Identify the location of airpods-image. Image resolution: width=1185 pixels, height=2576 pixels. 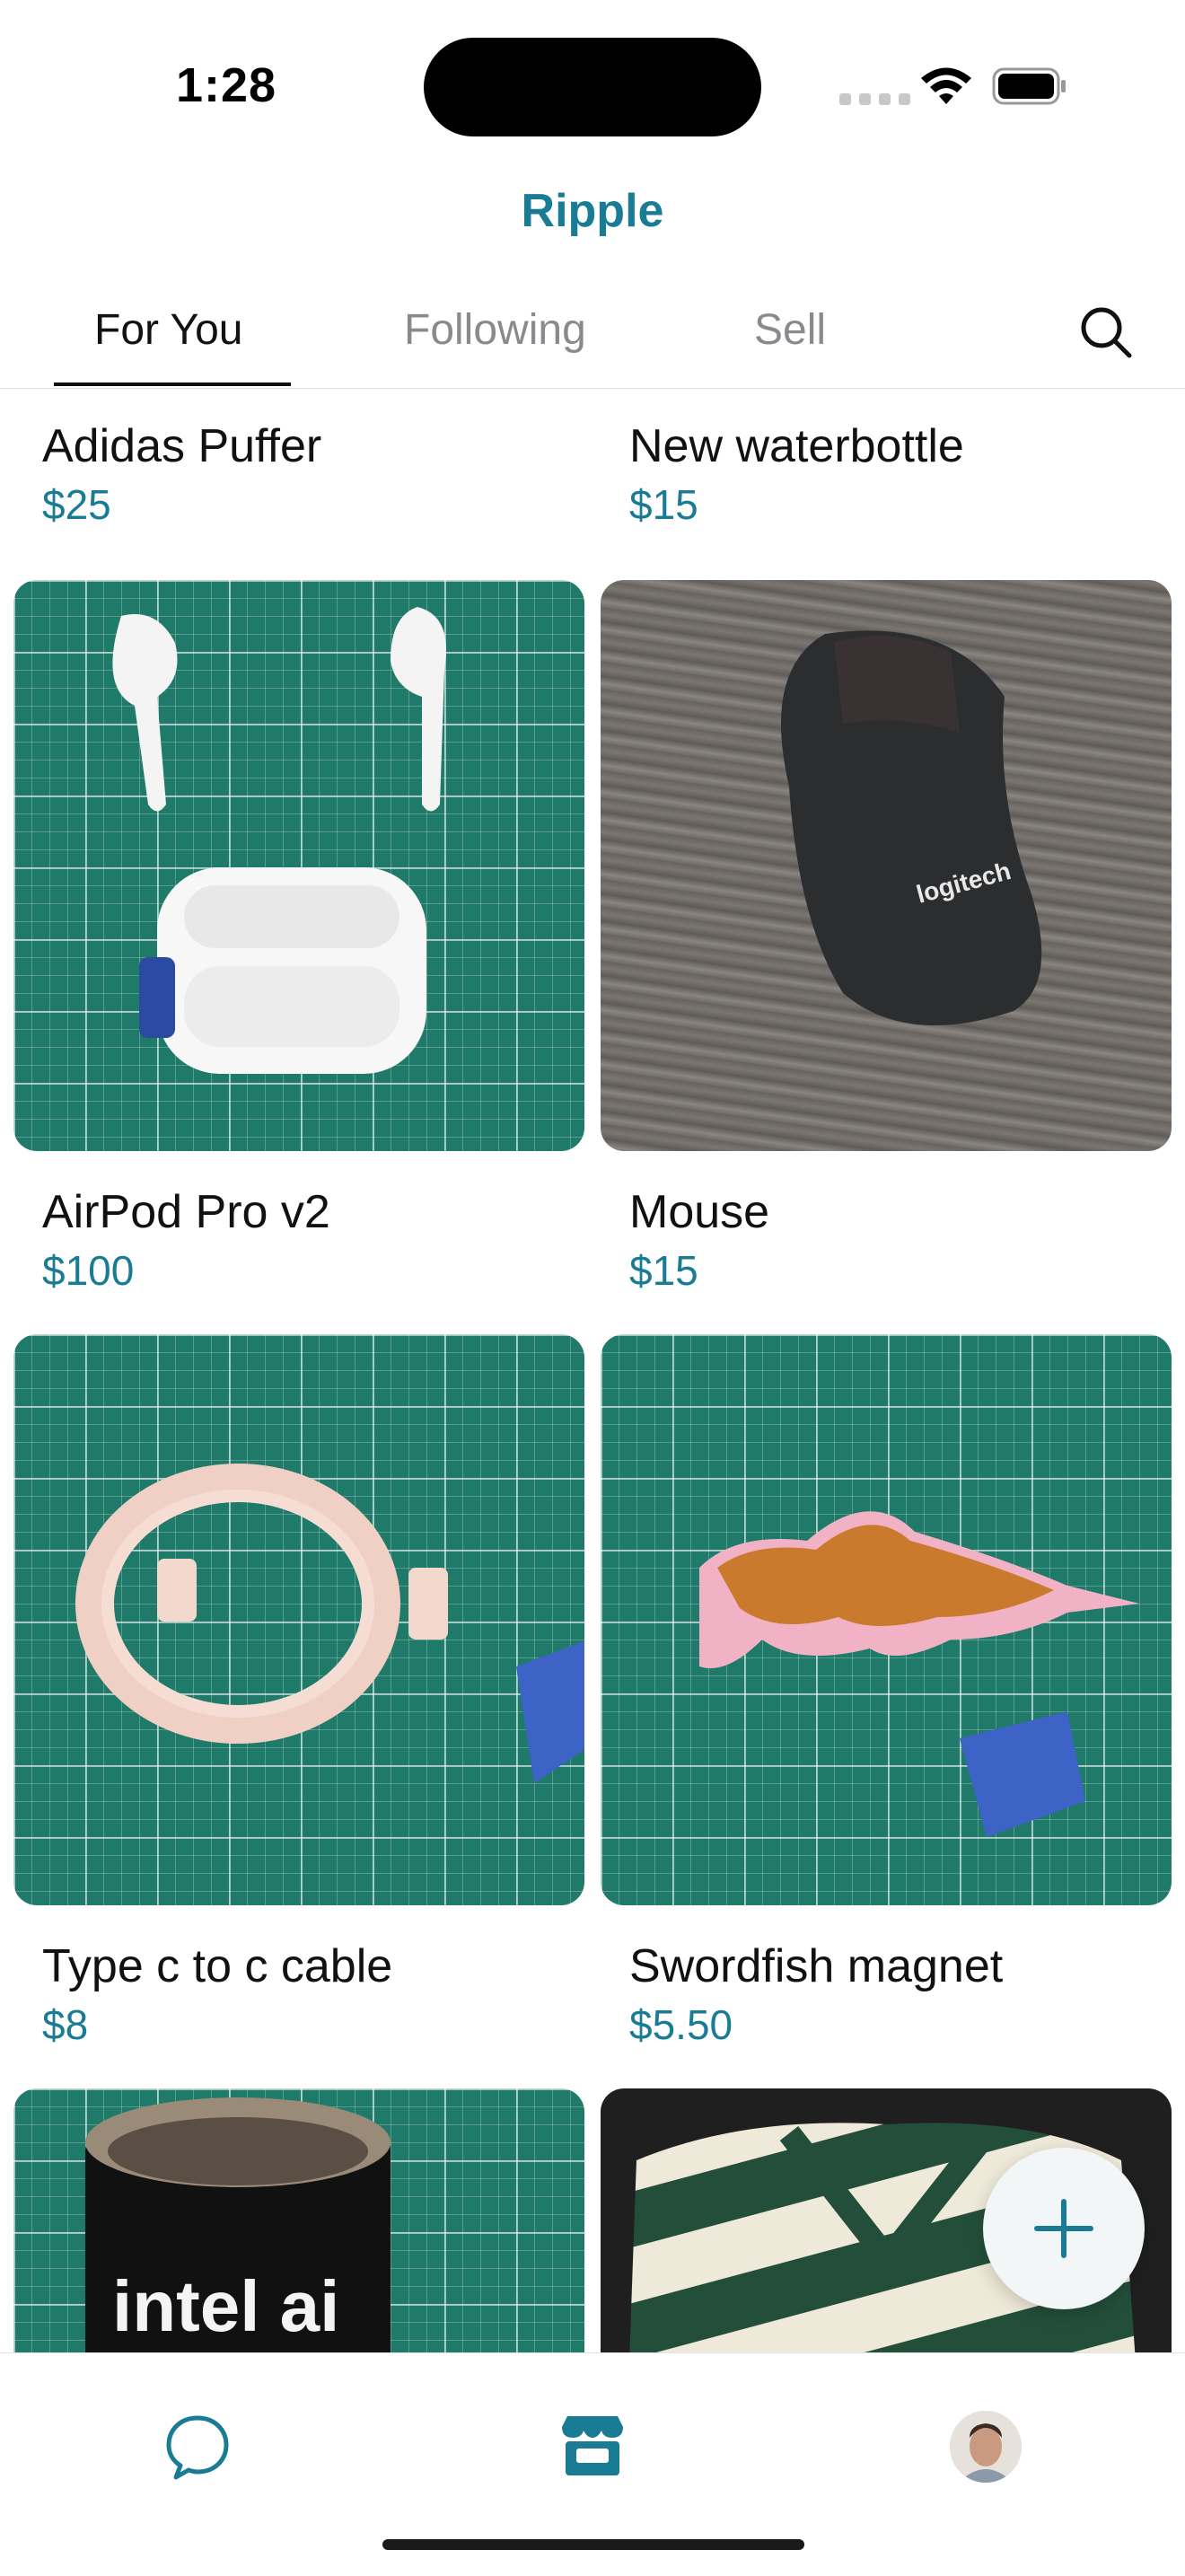
(279, 840).